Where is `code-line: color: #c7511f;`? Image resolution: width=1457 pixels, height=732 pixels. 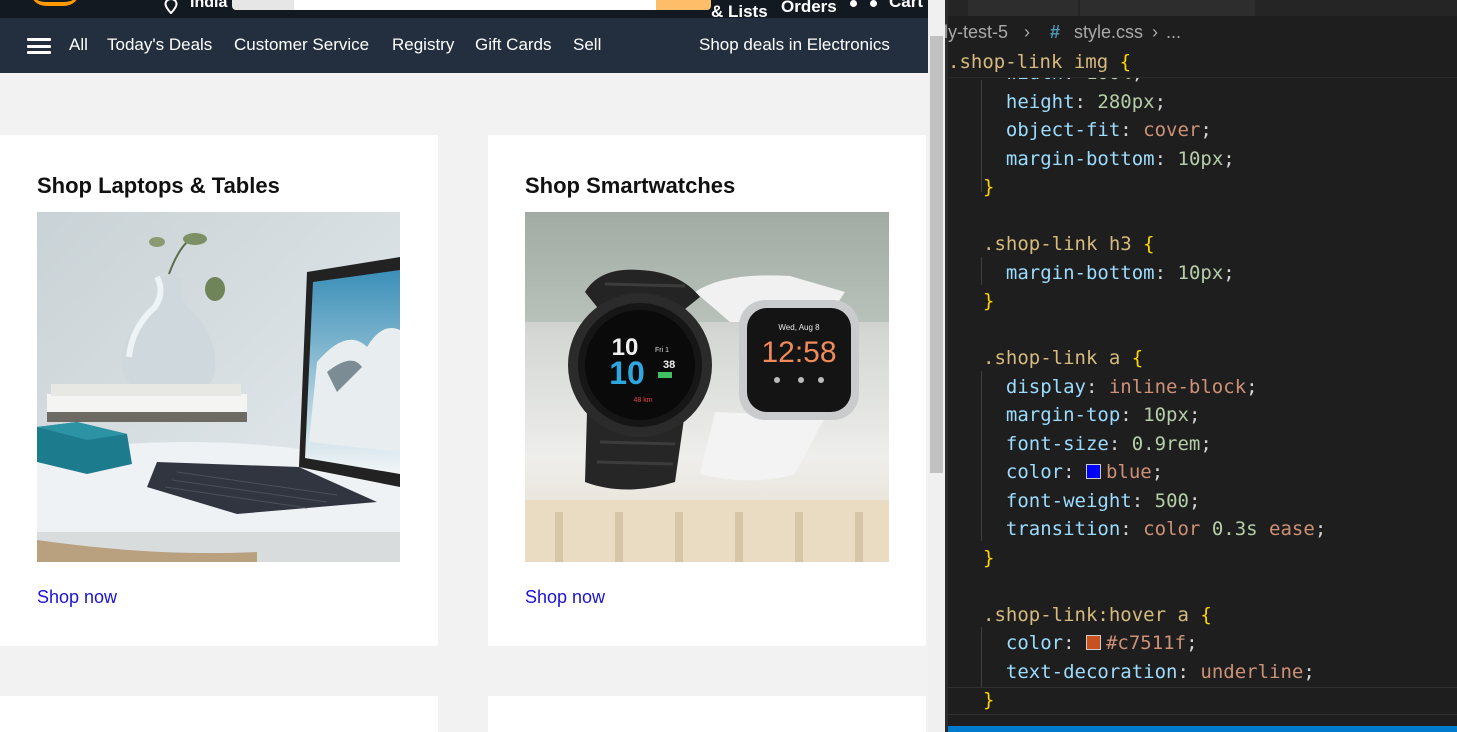
code-line: color: #c7511f; is located at coordinates (1090, 643).